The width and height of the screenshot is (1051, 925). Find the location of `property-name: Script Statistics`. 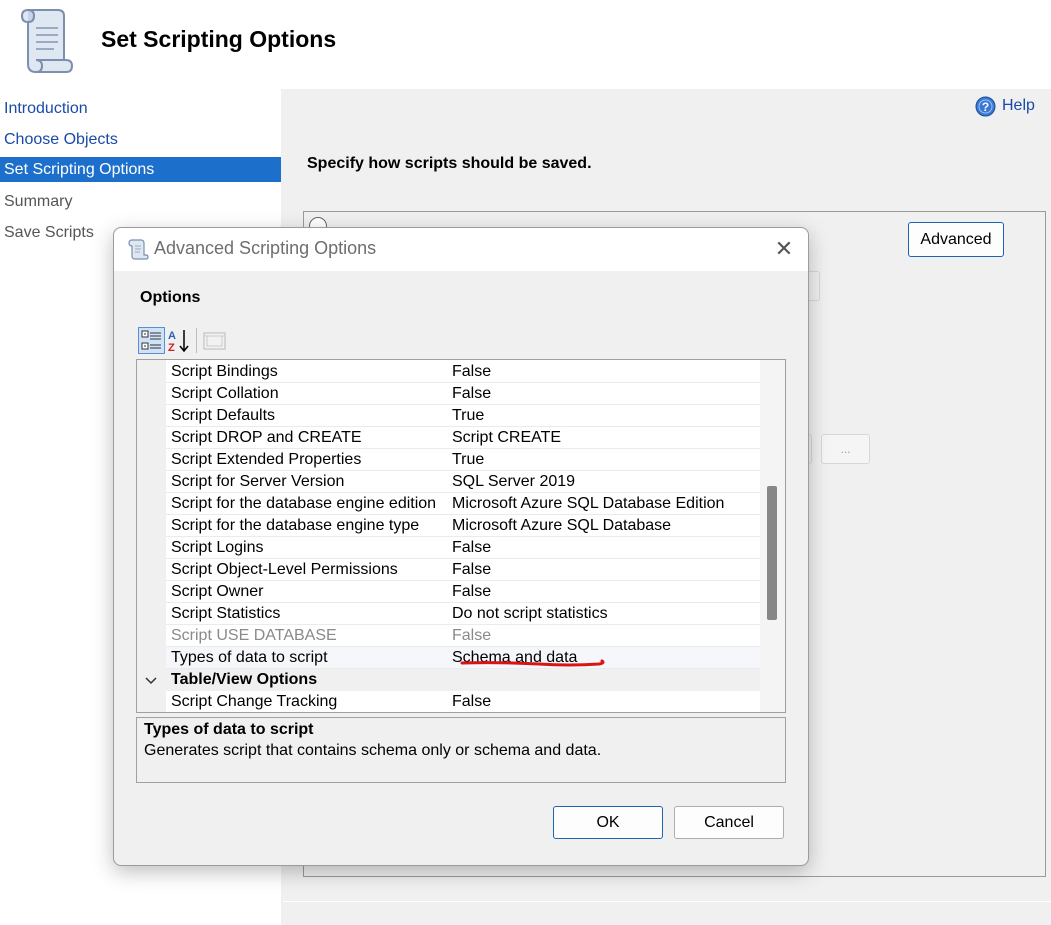

property-name: Script Statistics is located at coordinates (226, 613).